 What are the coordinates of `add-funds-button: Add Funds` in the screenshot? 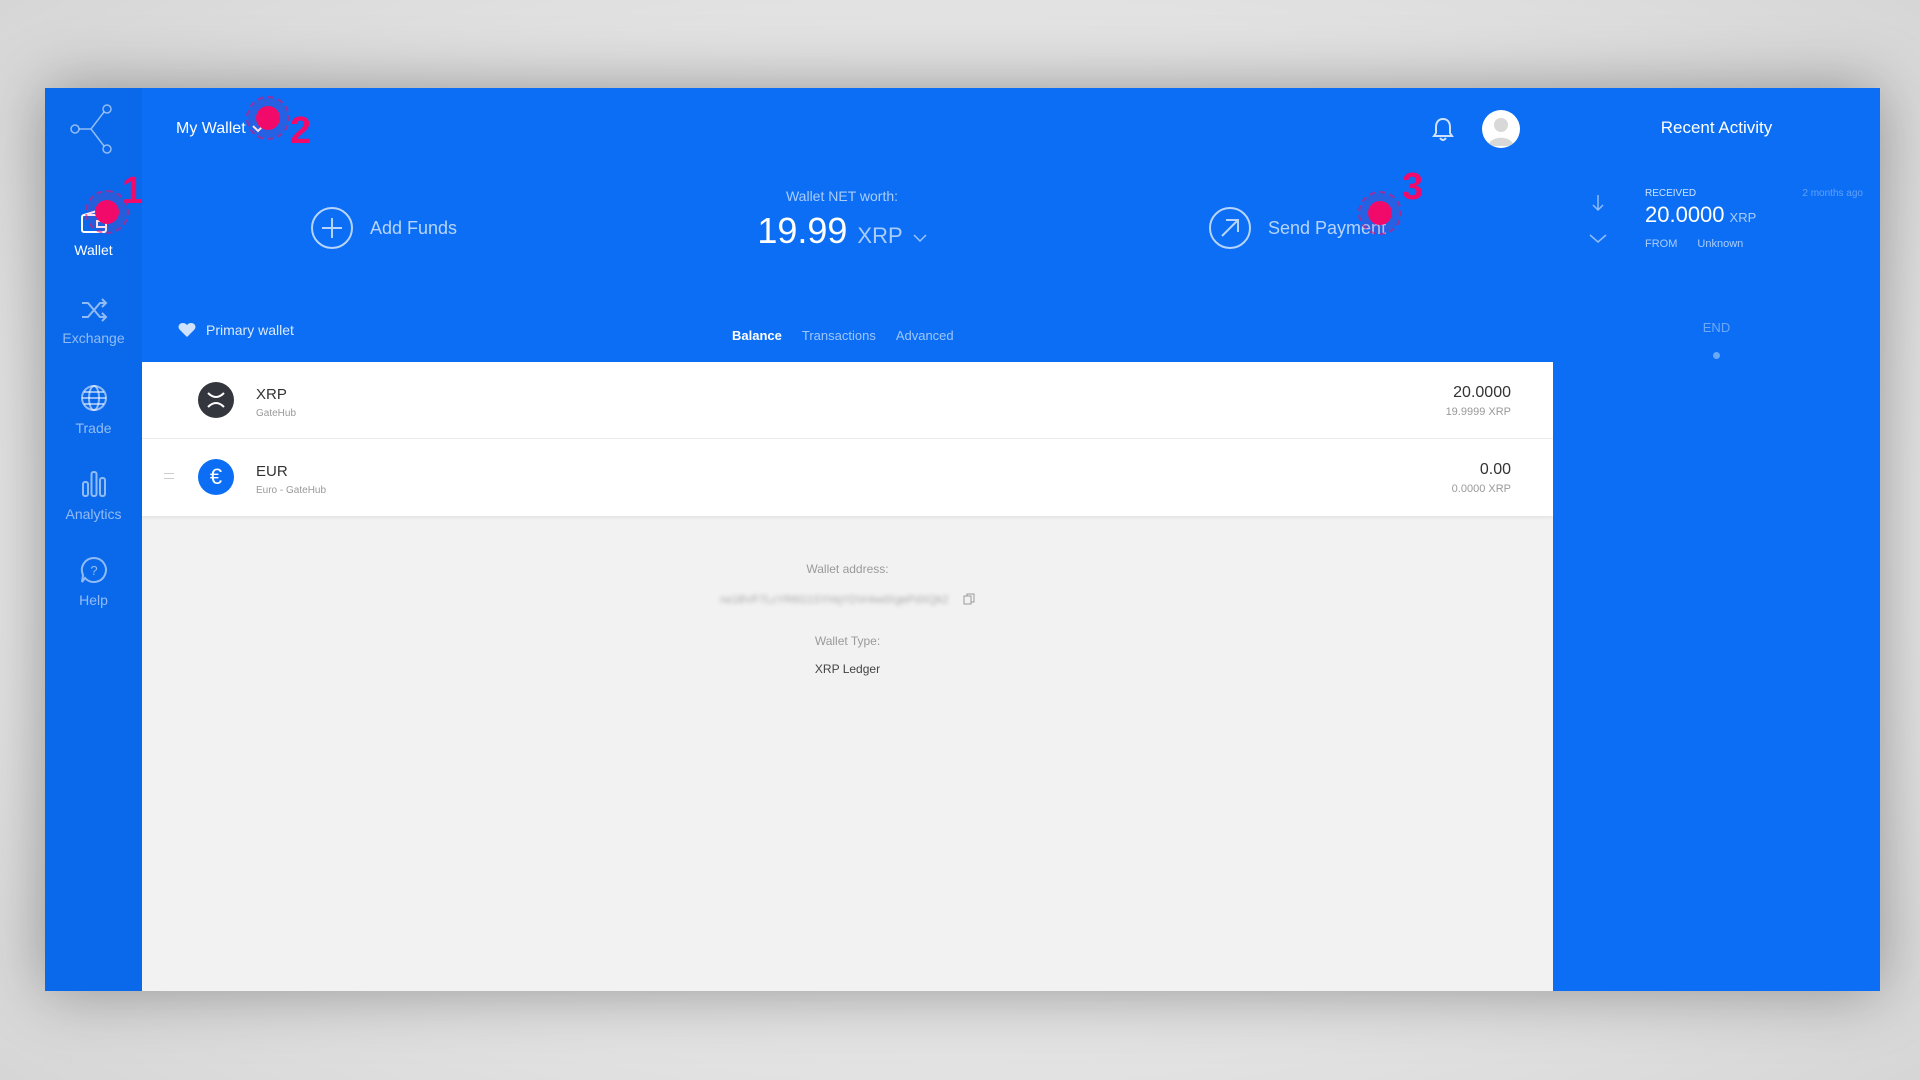 It's located at (383, 228).